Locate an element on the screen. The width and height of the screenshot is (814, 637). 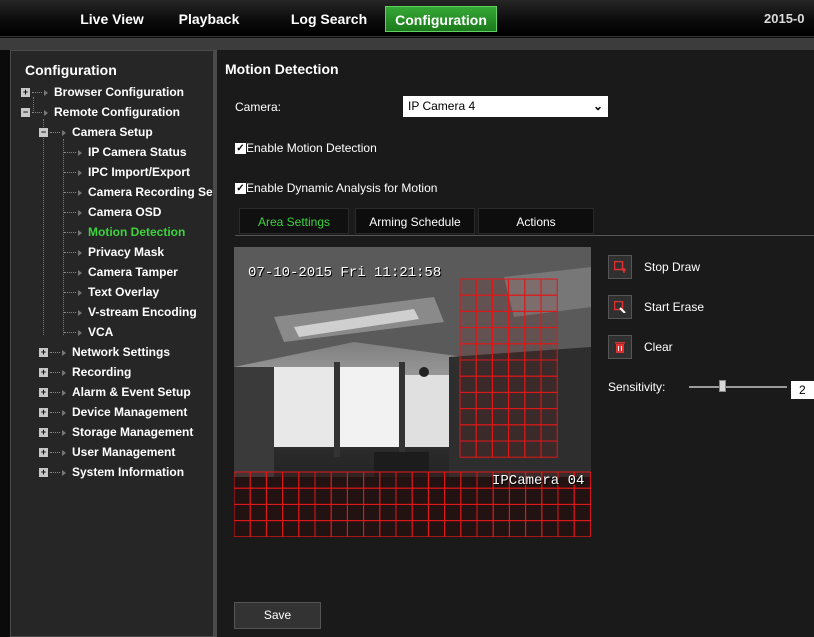
sidebar-item-storage-management: + Storage Management is located at coordinates (116, 432).